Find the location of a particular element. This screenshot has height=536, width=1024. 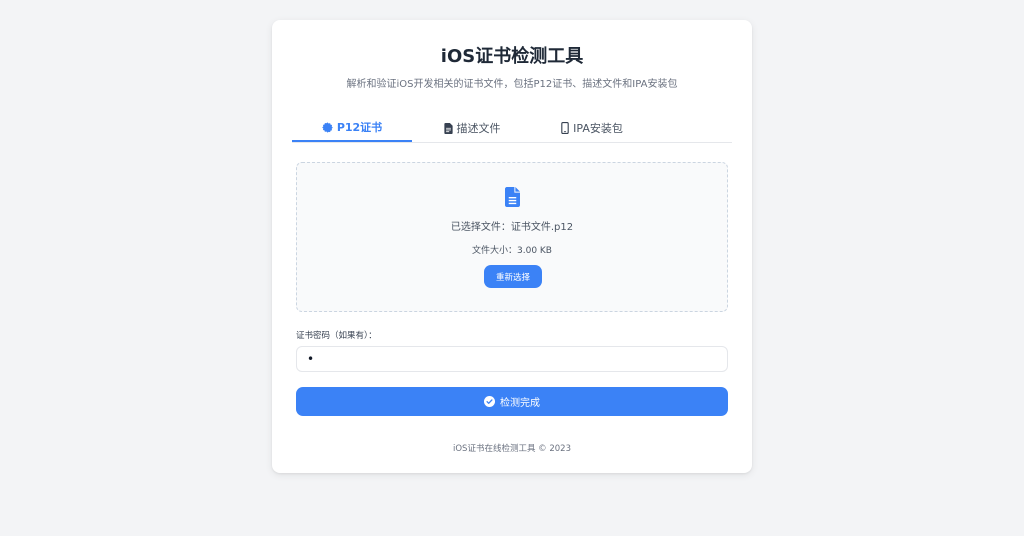

file-icon is located at coordinates (512, 199).